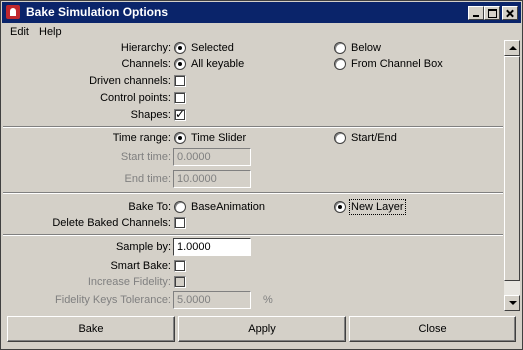  I want to click on shapes-checkbox, so click(180, 114).